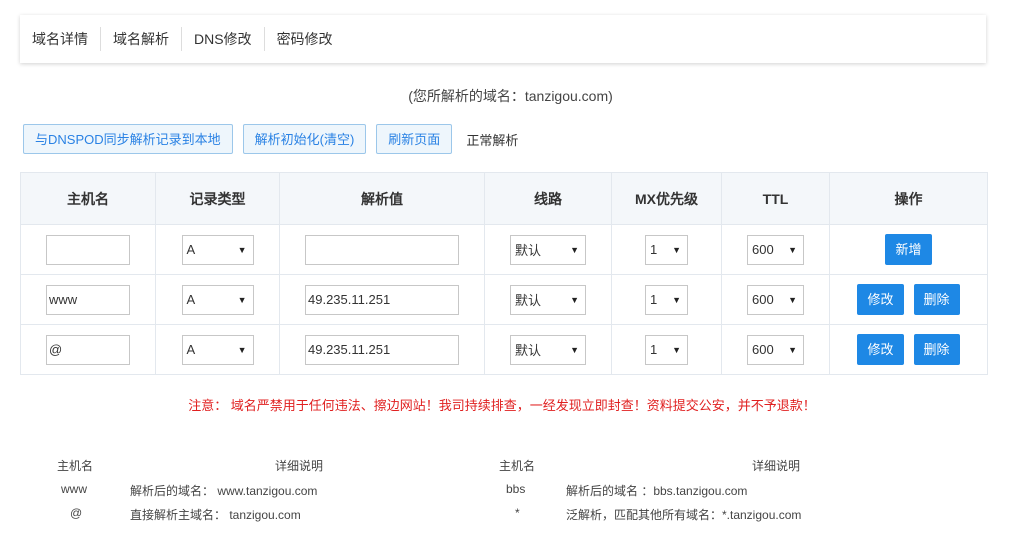 Image resolution: width=1021 pixels, height=553 pixels. What do you see at coordinates (684, 515) in the screenshot?
I see `help-desc: 泛解析，匹配其他所有域名：*.tanzigou.com` at bounding box center [684, 515].